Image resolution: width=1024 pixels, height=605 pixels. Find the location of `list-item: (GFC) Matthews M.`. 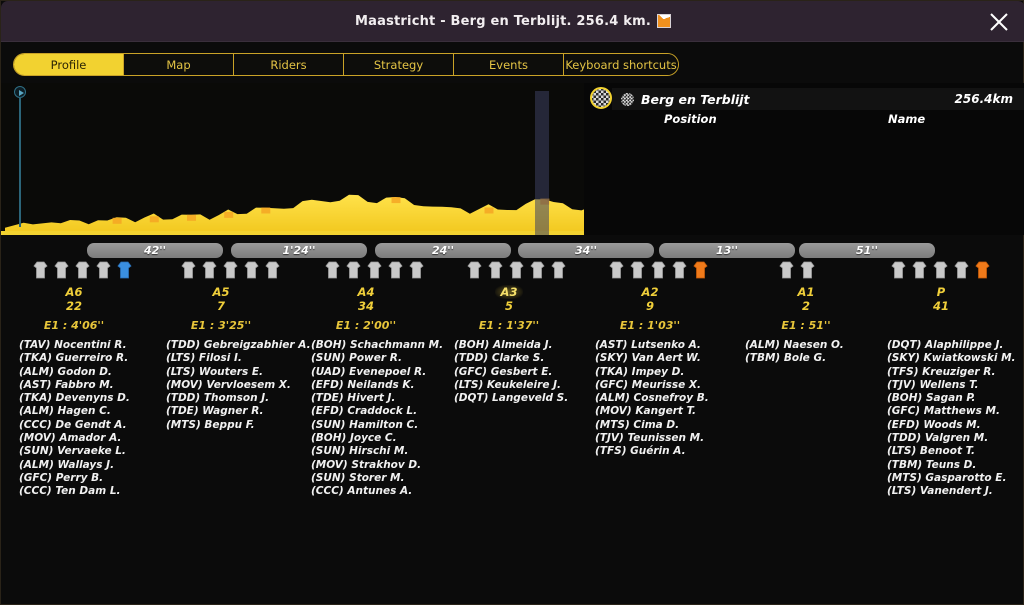

list-item: (GFC) Matthews M. is located at coordinates (955, 411).